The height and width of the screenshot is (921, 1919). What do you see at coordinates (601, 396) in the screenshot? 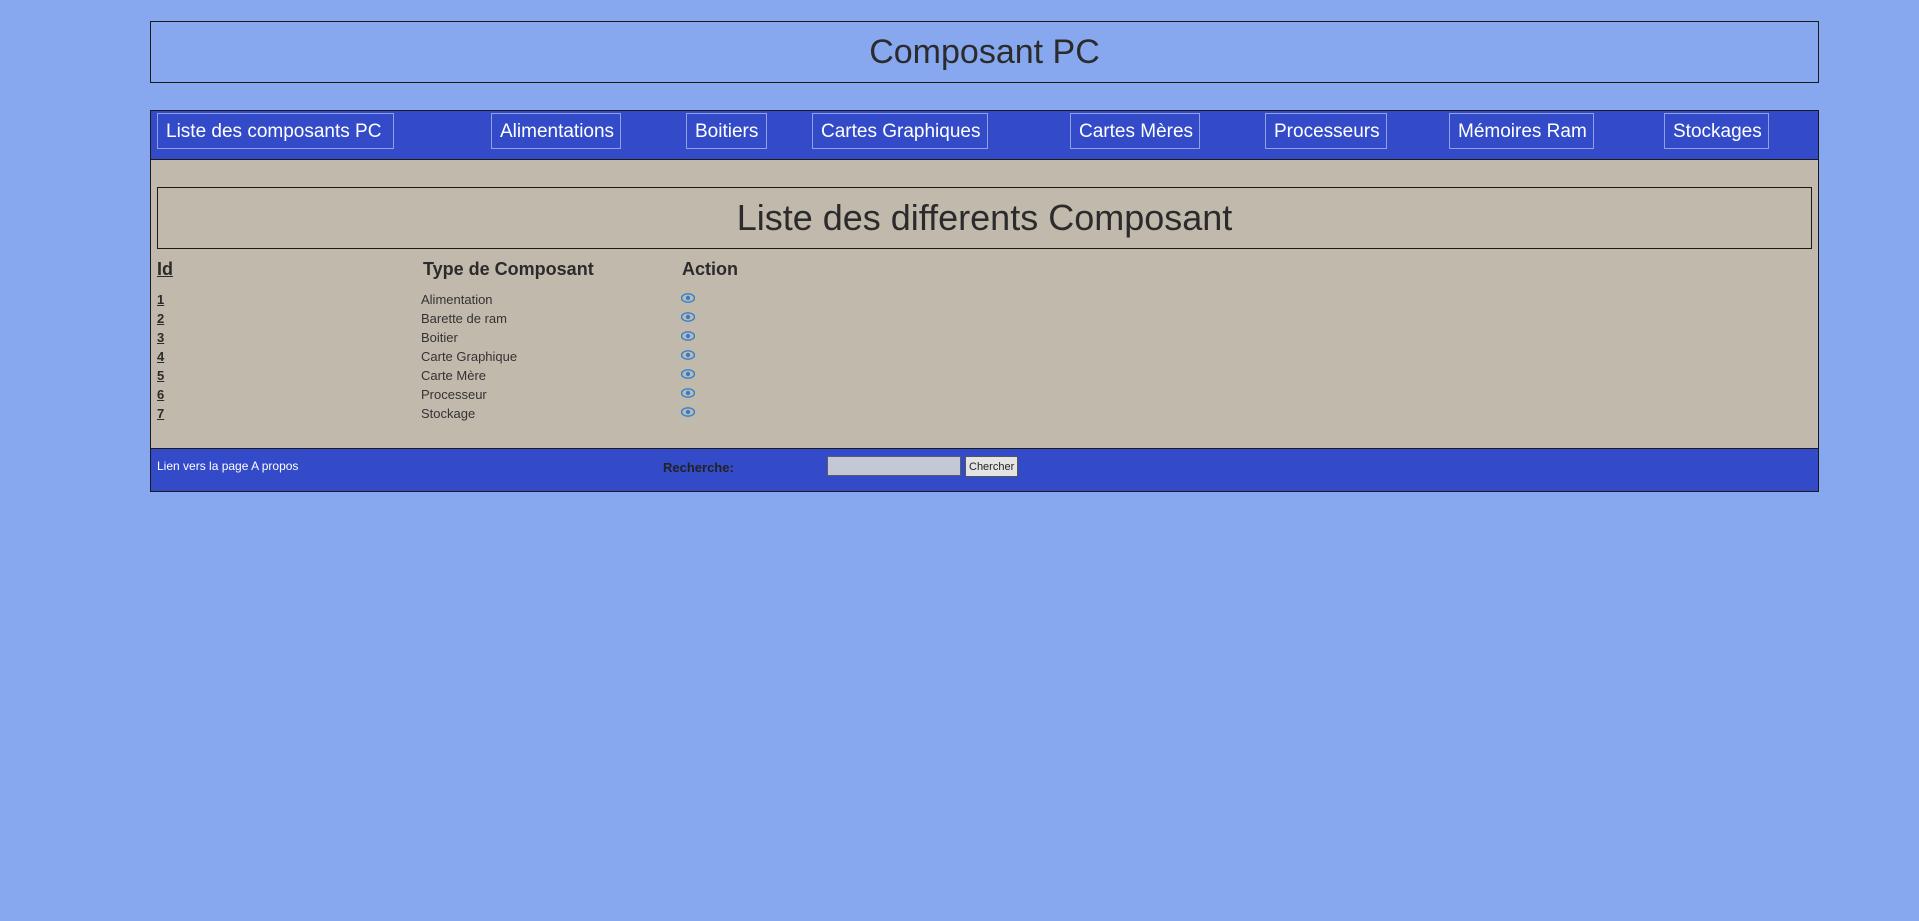
I see `table-row: 6 Processeur` at bounding box center [601, 396].